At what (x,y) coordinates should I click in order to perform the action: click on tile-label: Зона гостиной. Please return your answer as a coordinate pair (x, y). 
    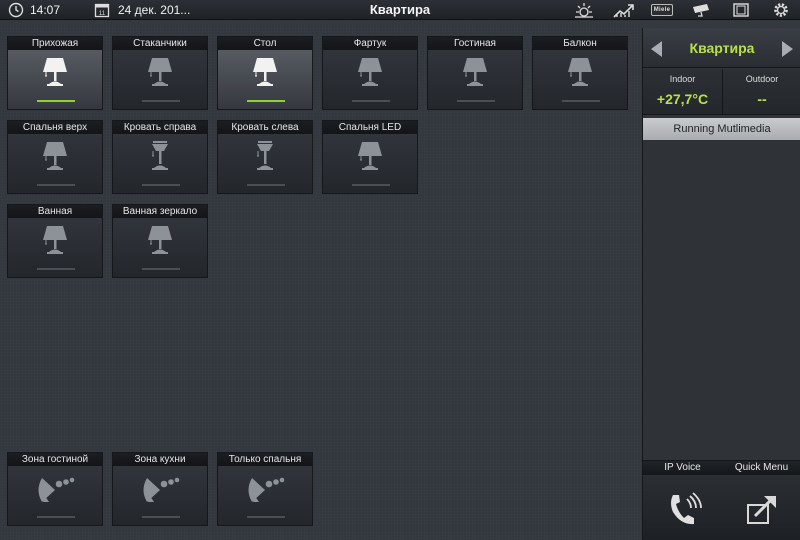
    Looking at the image, I should click on (55, 459).